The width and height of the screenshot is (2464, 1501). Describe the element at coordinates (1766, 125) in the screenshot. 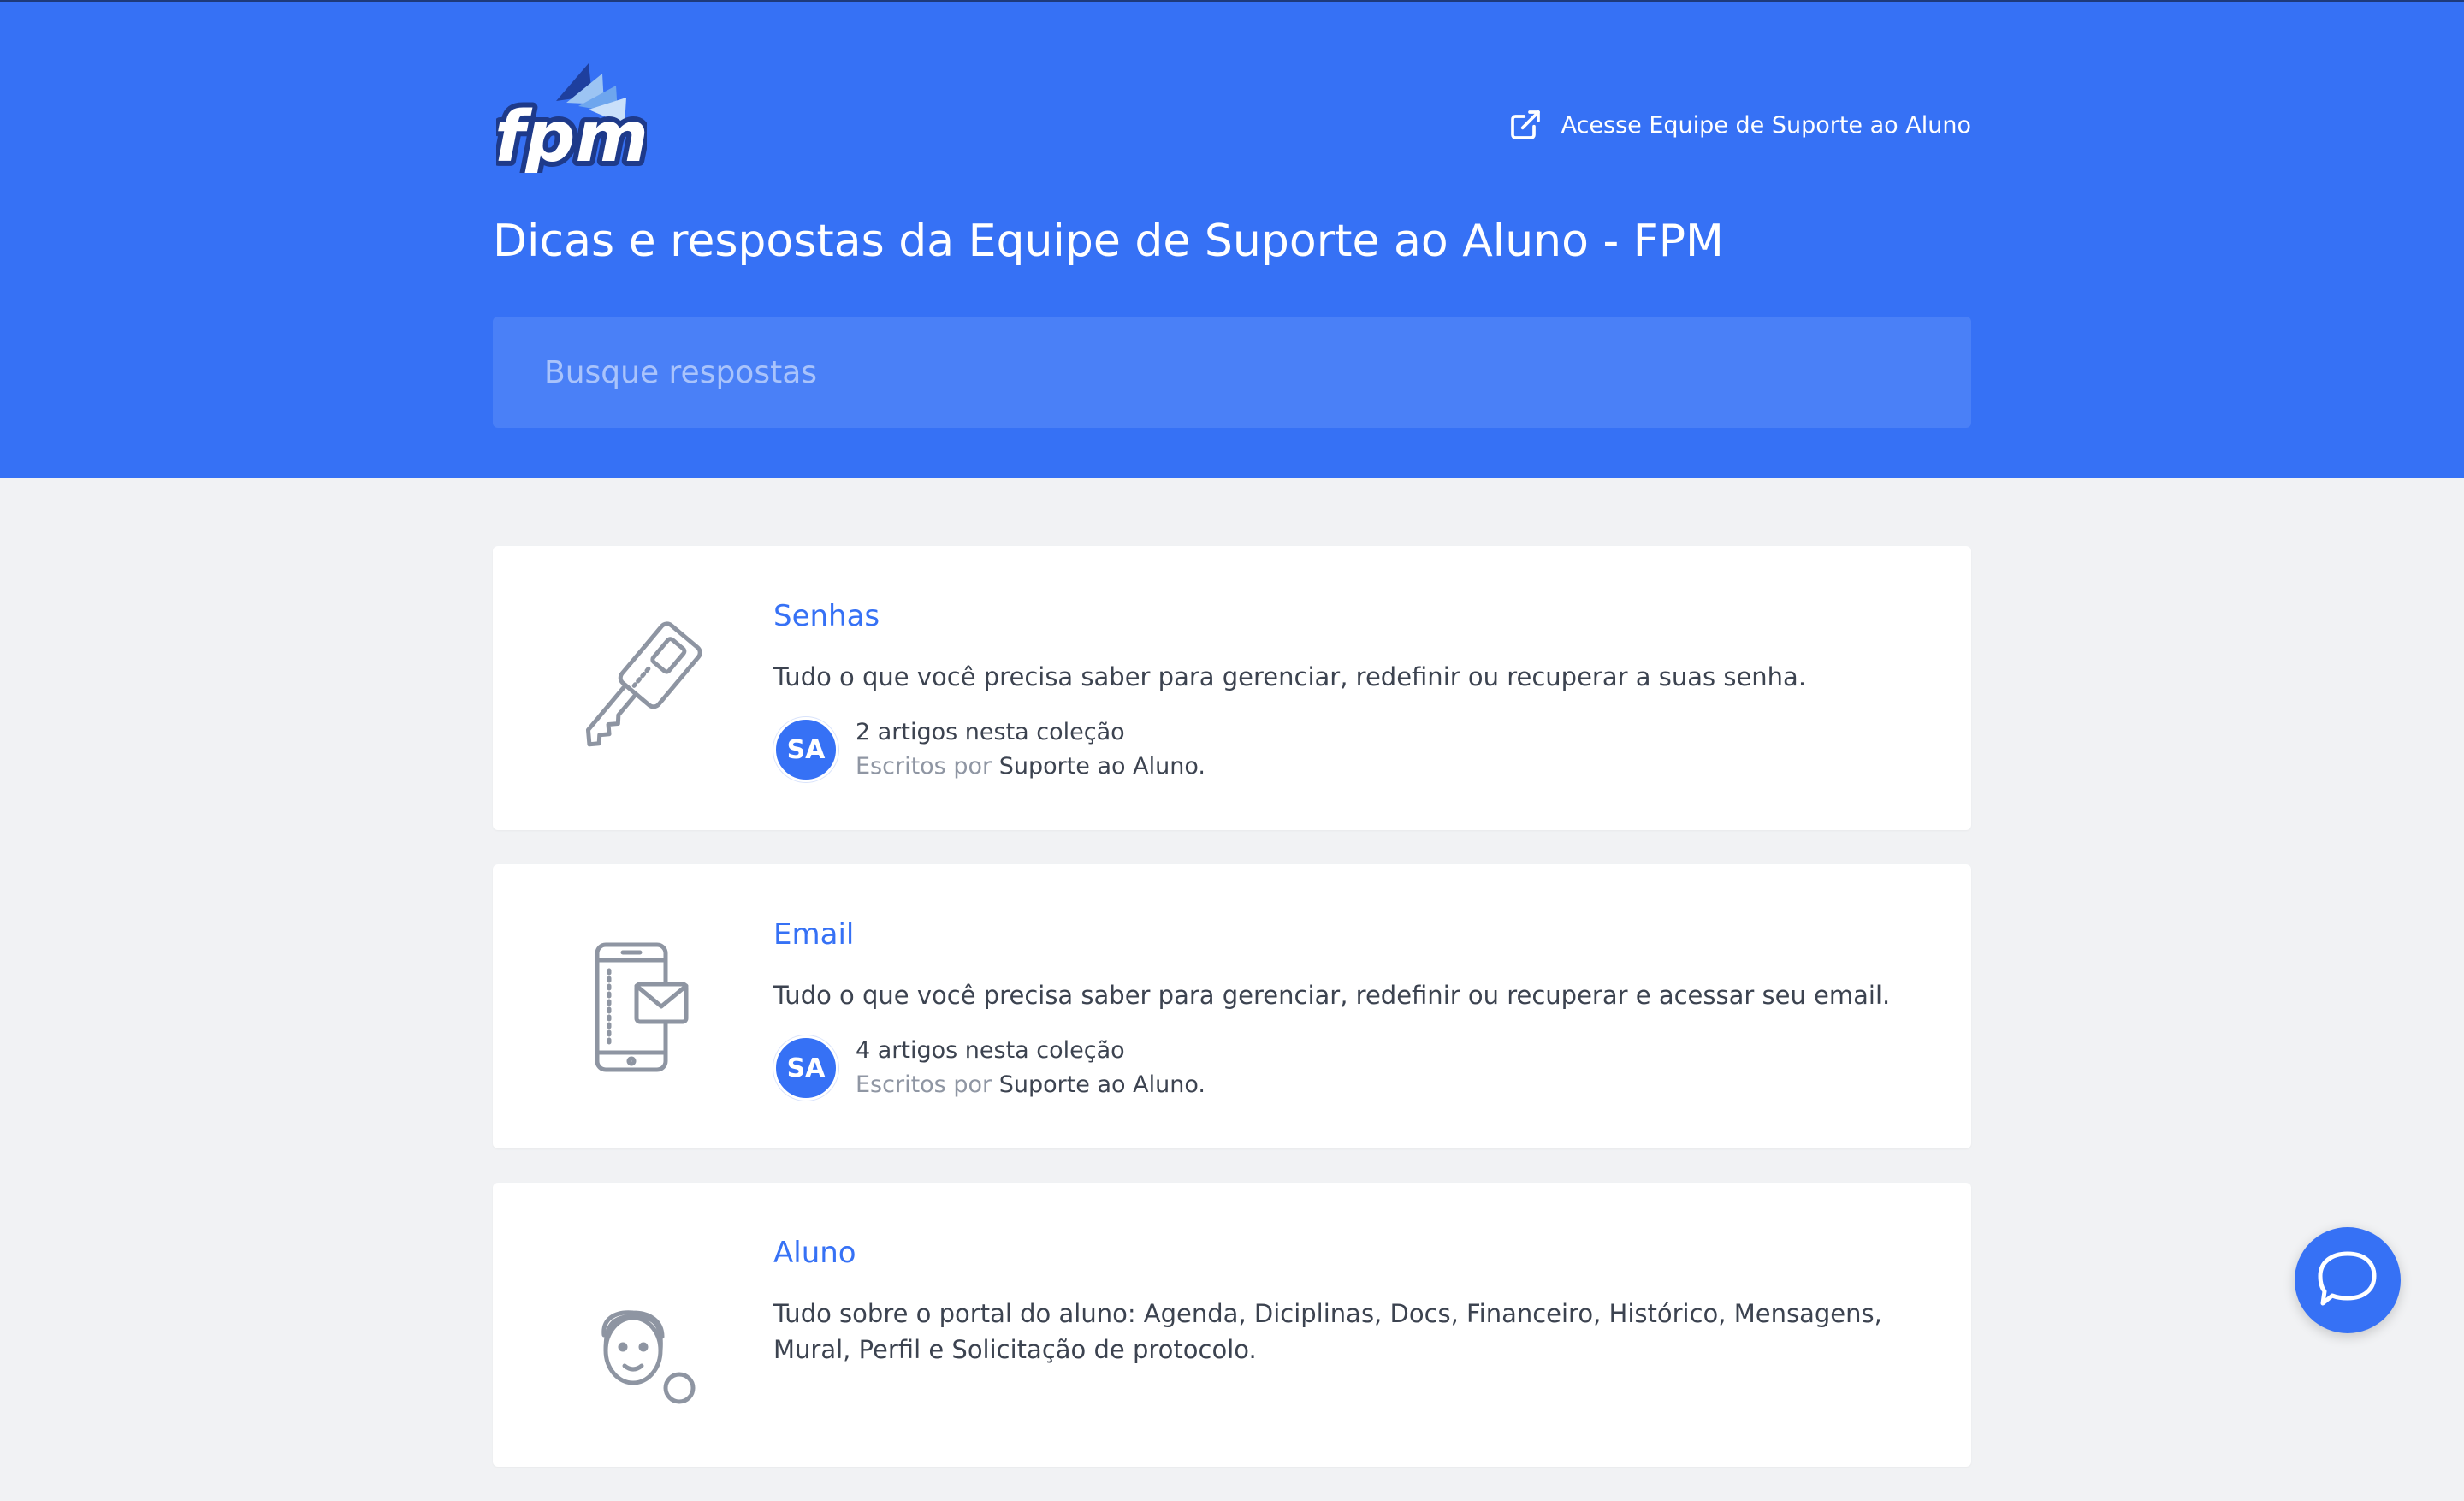

I see `support-team-link-label: Acesse Equipe de Suporte ao Aluno` at that location.